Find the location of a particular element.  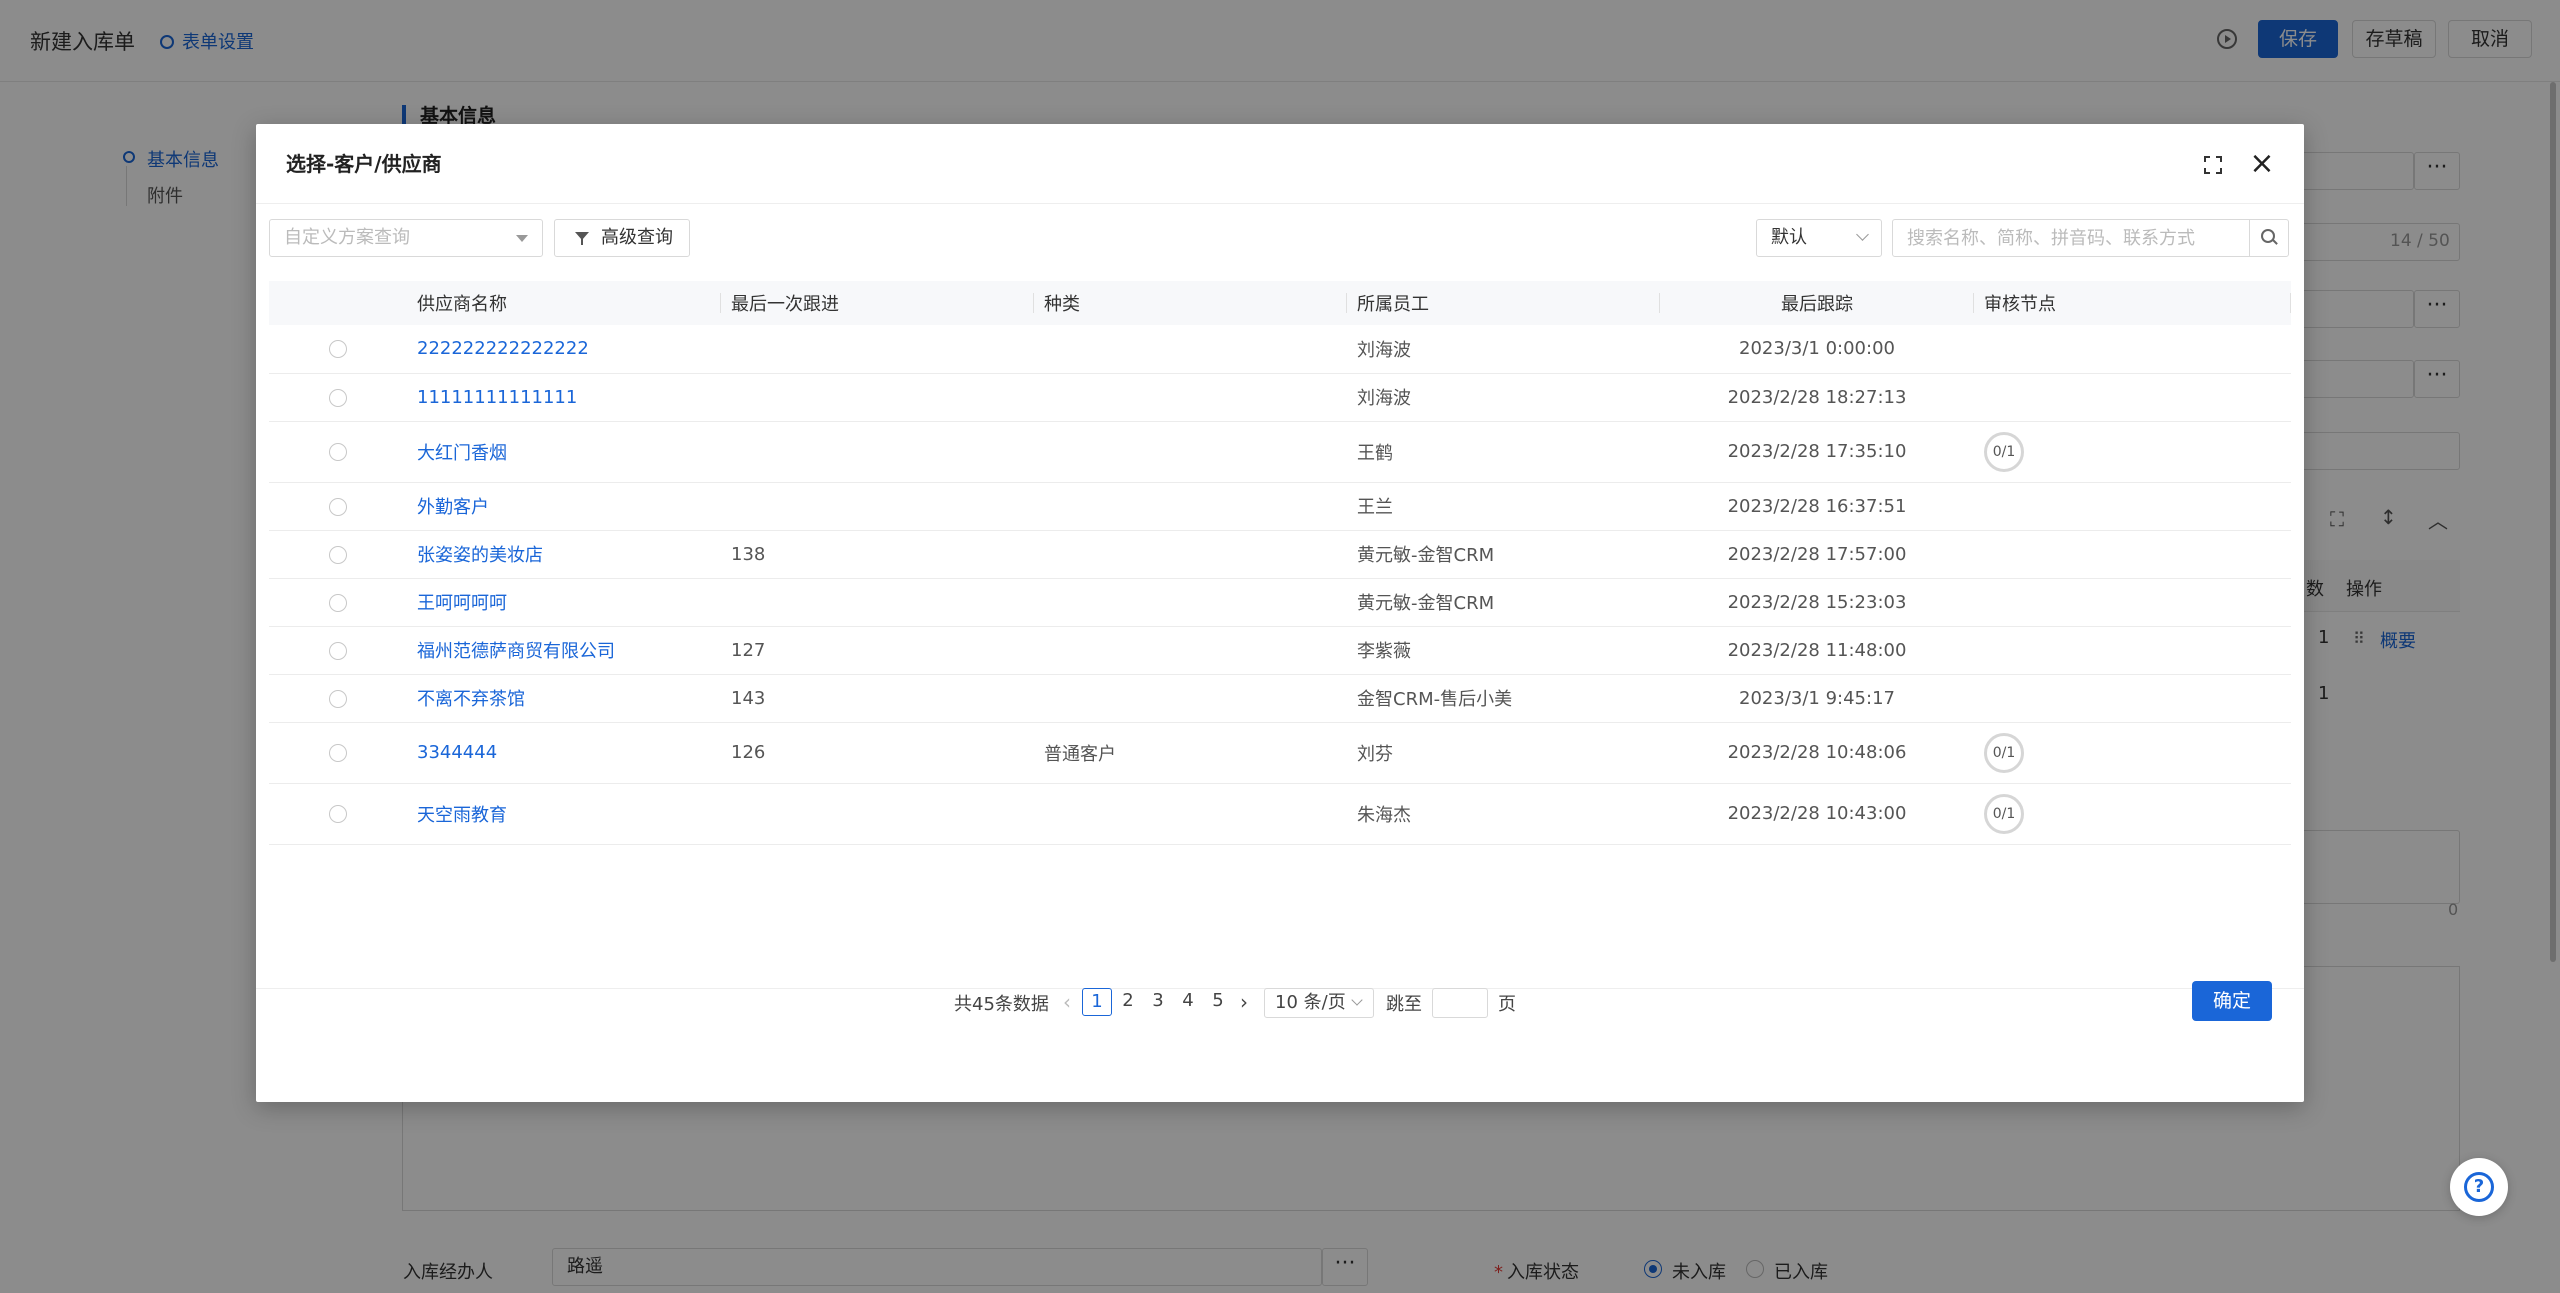

help-button: ? is located at coordinates (2479, 1187).